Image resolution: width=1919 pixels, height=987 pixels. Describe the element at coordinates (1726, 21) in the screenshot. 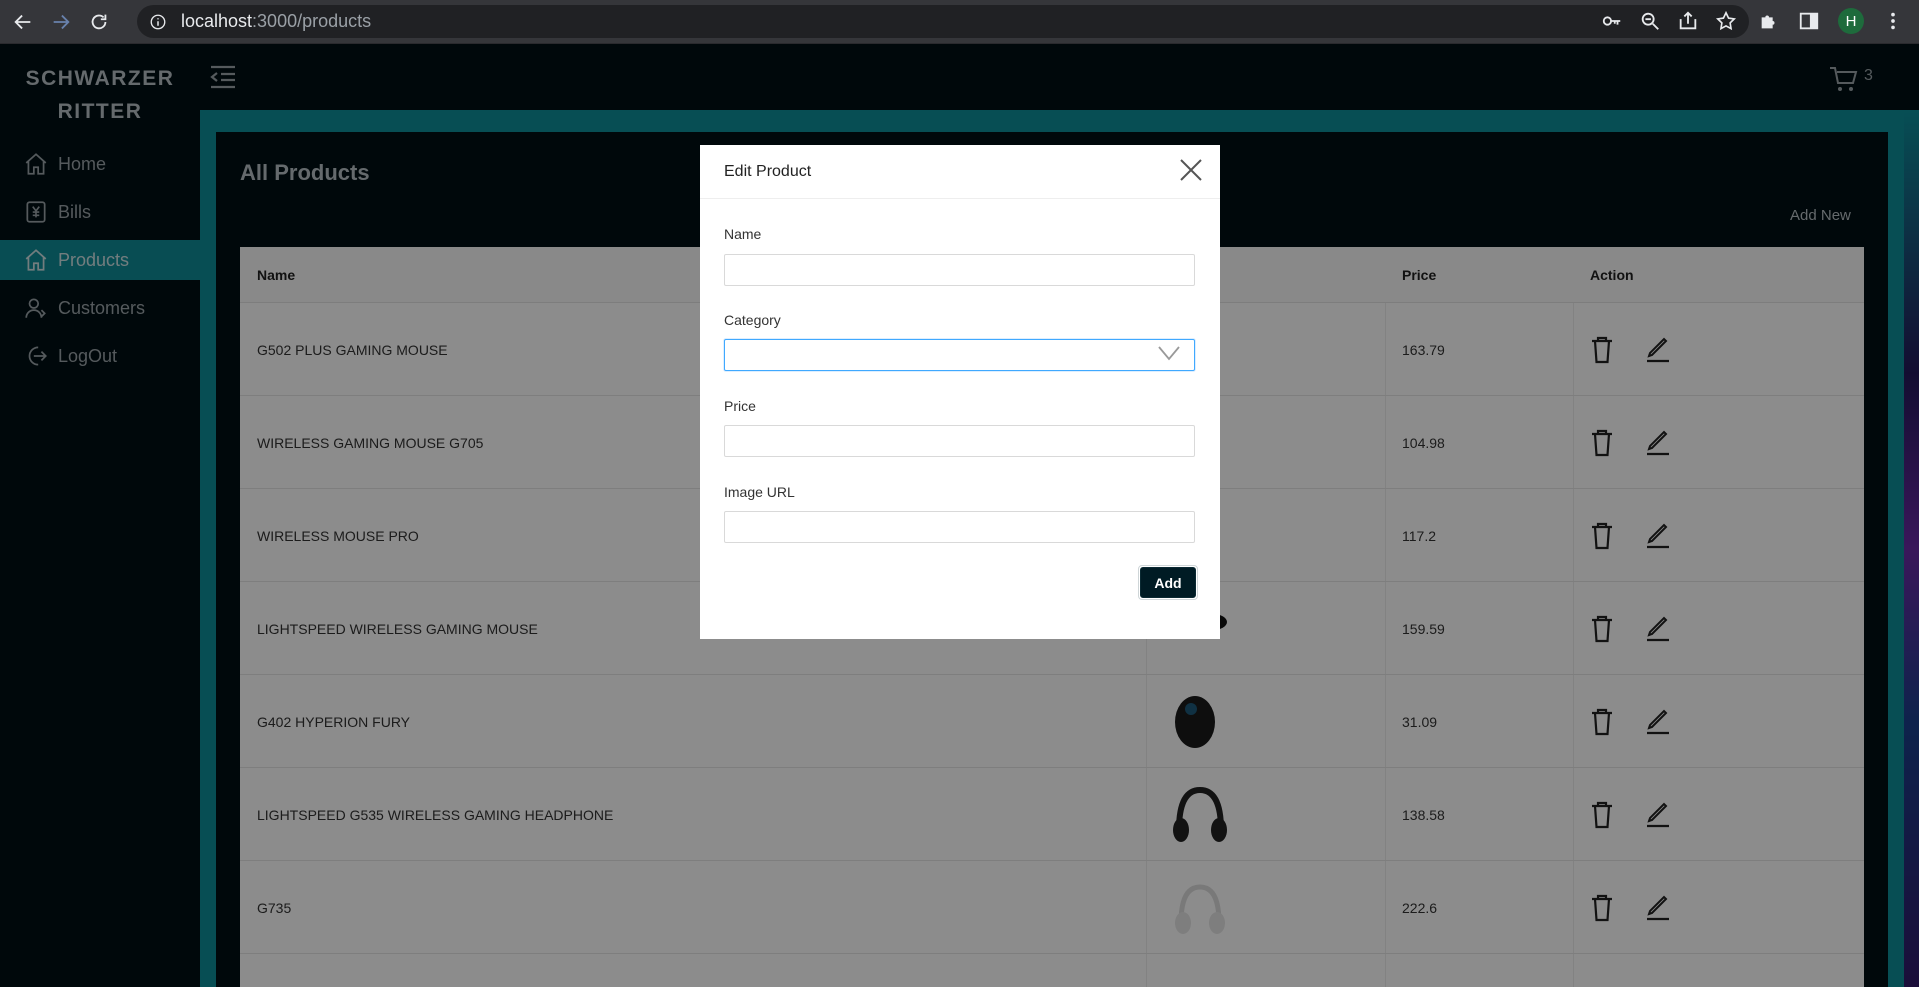

I see `bookmark-star-icon` at that location.